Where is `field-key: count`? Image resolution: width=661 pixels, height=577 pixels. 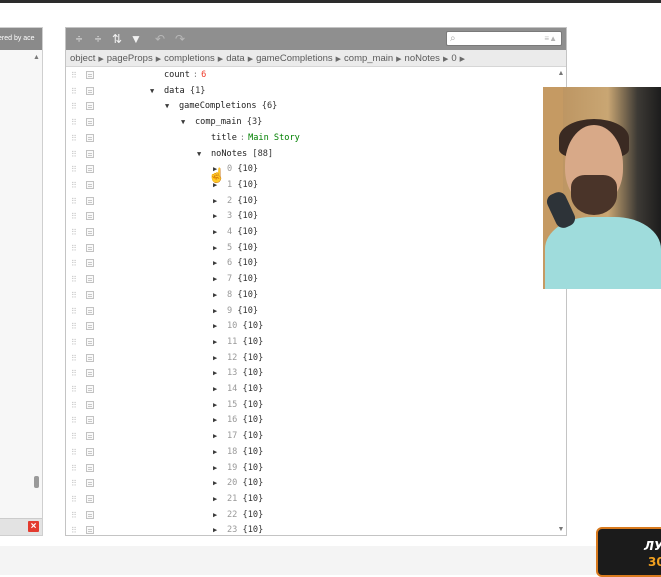 field-key: count is located at coordinates (177, 75).